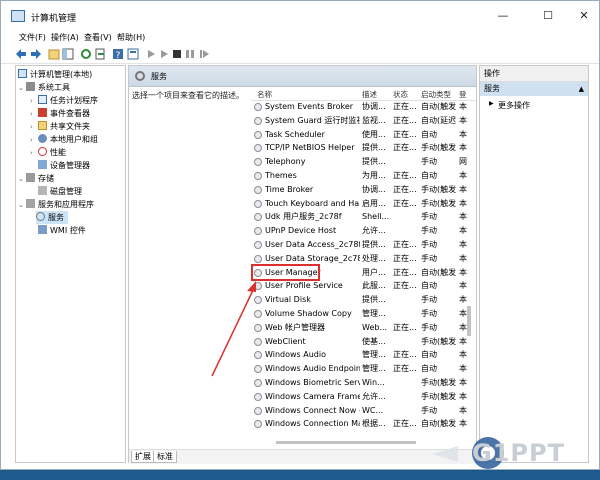 This screenshot has width=600, height=480. What do you see at coordinates (68, 54) in the screenshot?
I see `show-hide-tree-icon` at bounding box center [68, 54].